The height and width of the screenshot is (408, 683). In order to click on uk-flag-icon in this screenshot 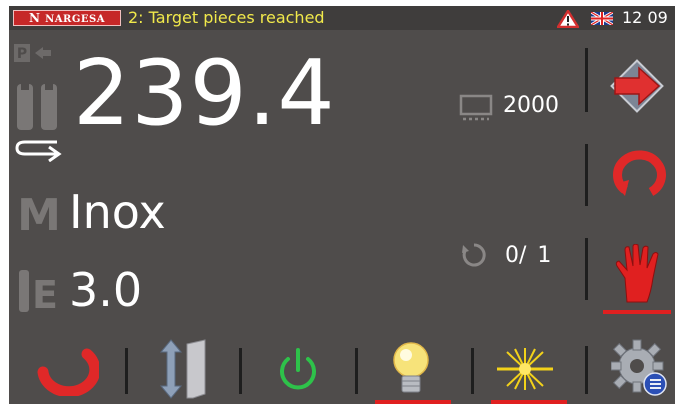, I will do `click(602, 18)`.